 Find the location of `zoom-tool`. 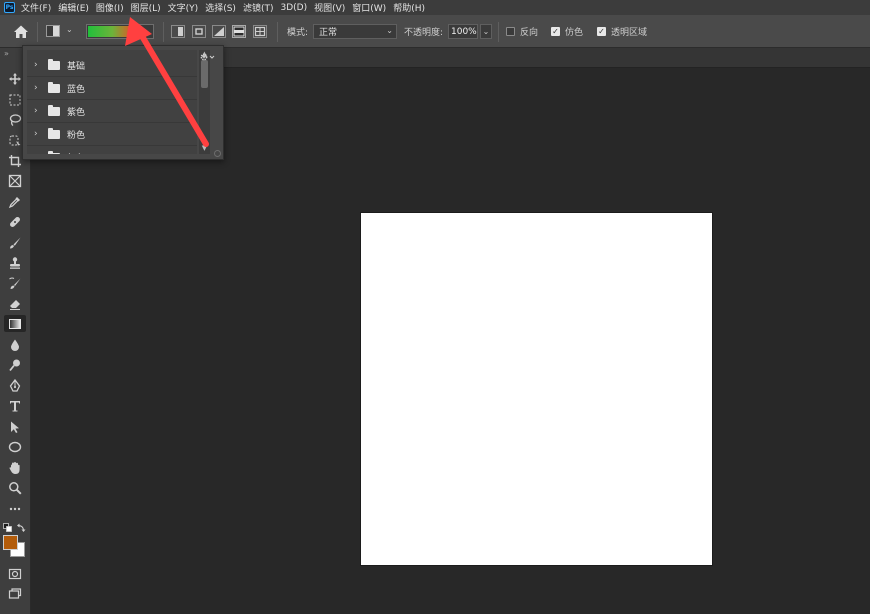

zoom-tool is located at coordinates (15, 487).